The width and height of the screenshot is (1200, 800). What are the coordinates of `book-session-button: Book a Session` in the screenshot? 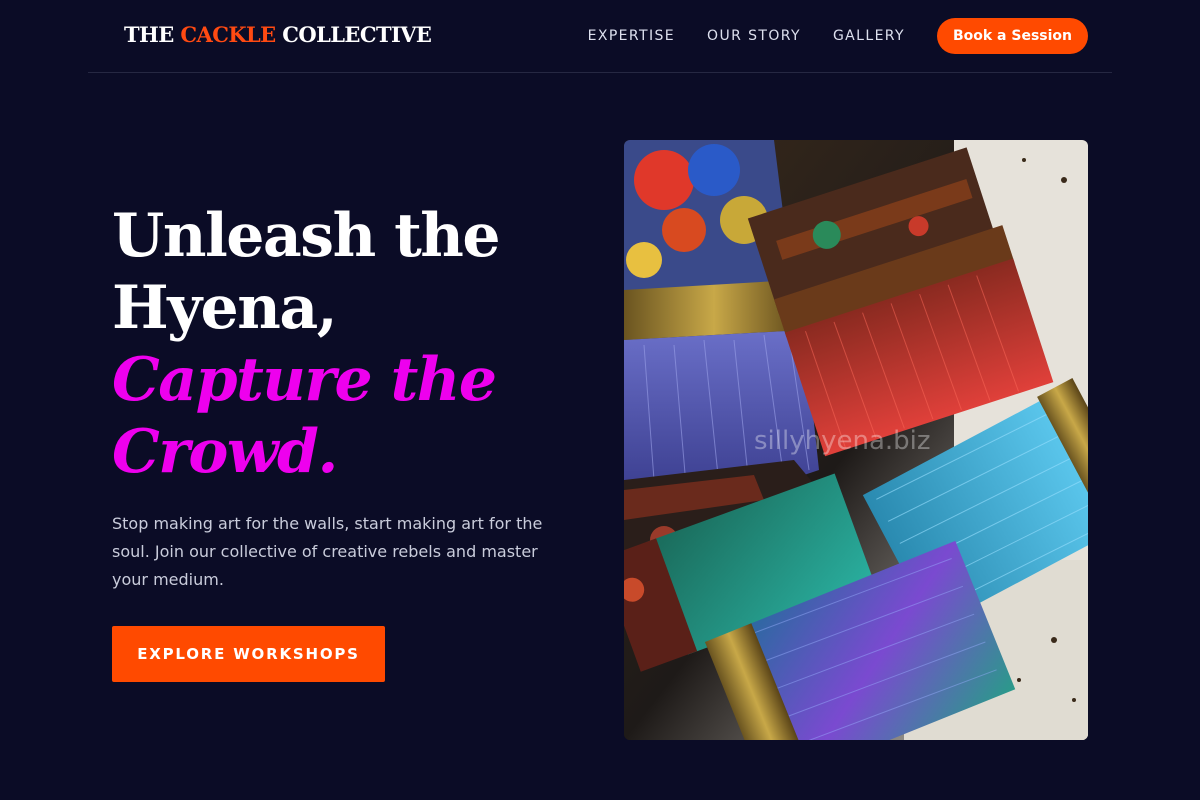 It's located at (1012, 36).